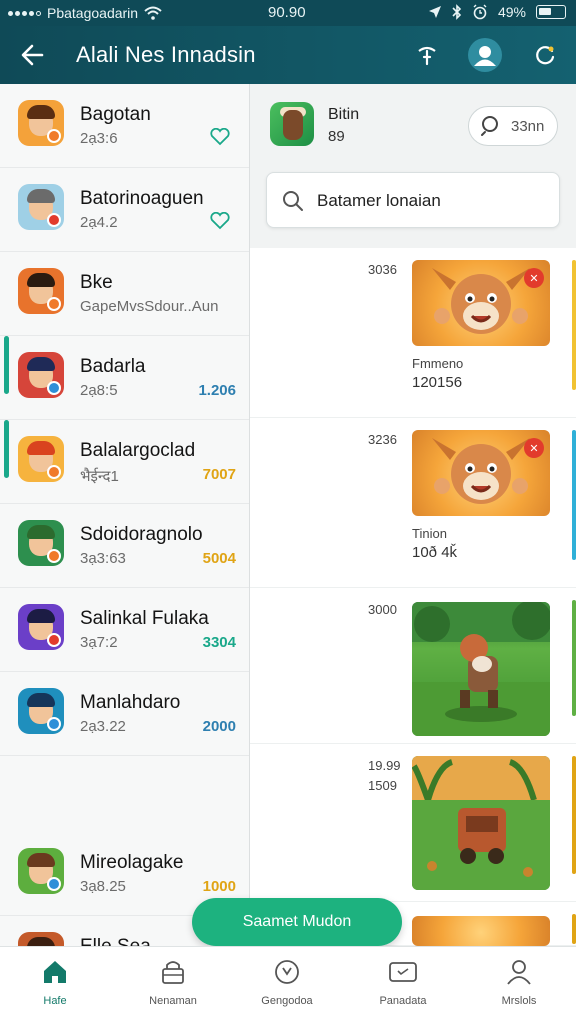  Describe the element at coordinates (528, 126) in the screenshot. I see `filter-pill-text: 33nn` at that location.